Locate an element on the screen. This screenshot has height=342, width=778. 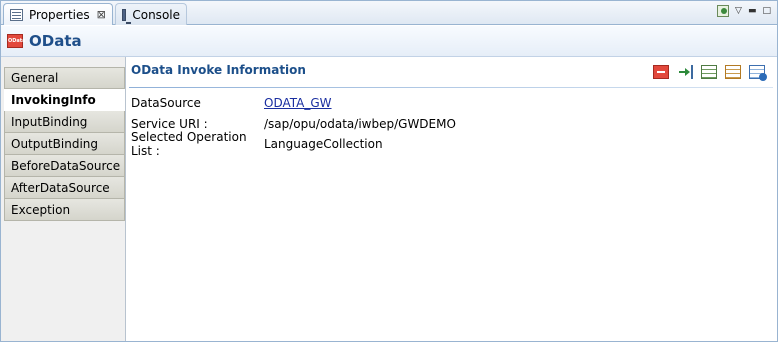
properties-icon is located at coordinates (16, 14).